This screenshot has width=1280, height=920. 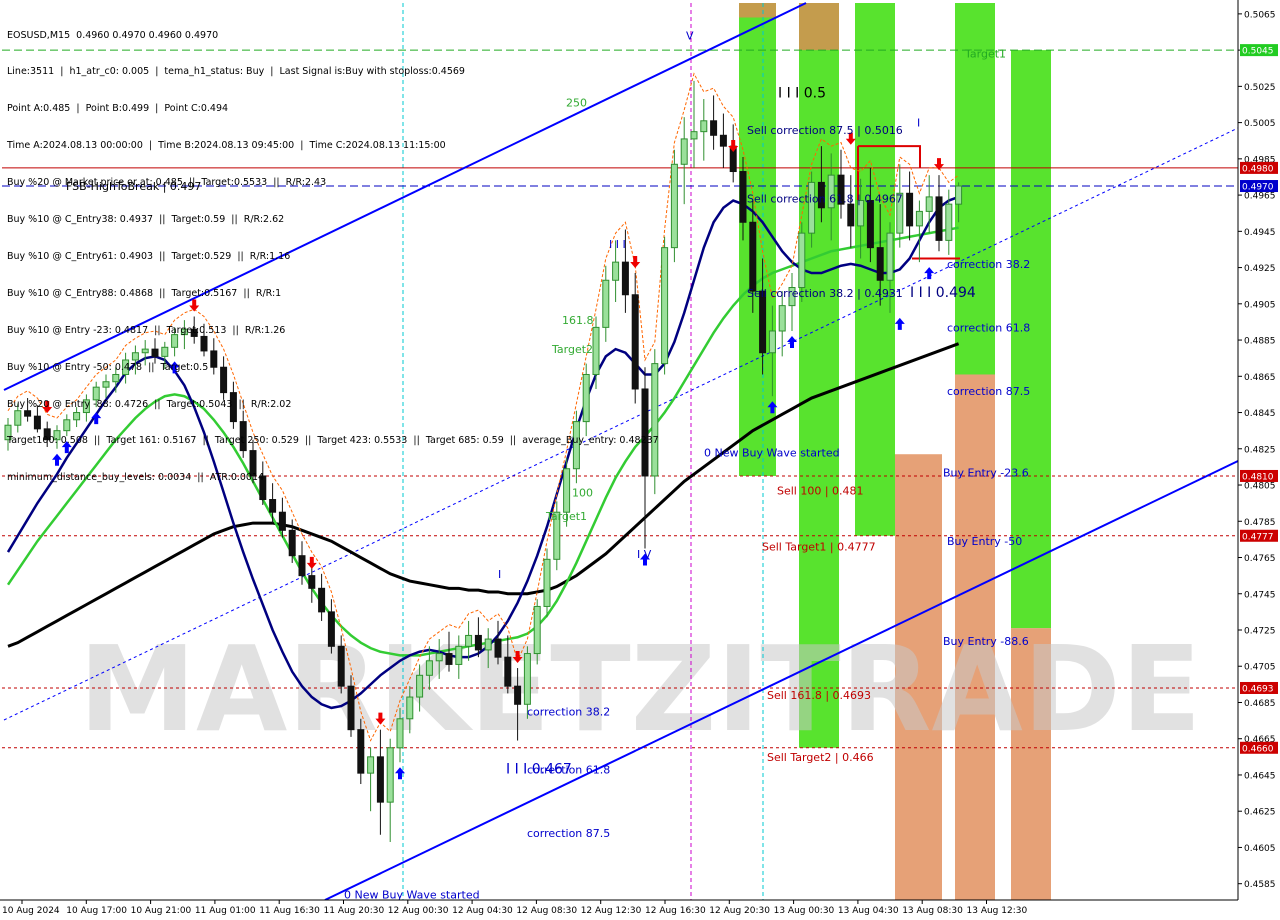 I want to click on time-tick-label: 12 Aug 16:30, so click(x=675, y=911).